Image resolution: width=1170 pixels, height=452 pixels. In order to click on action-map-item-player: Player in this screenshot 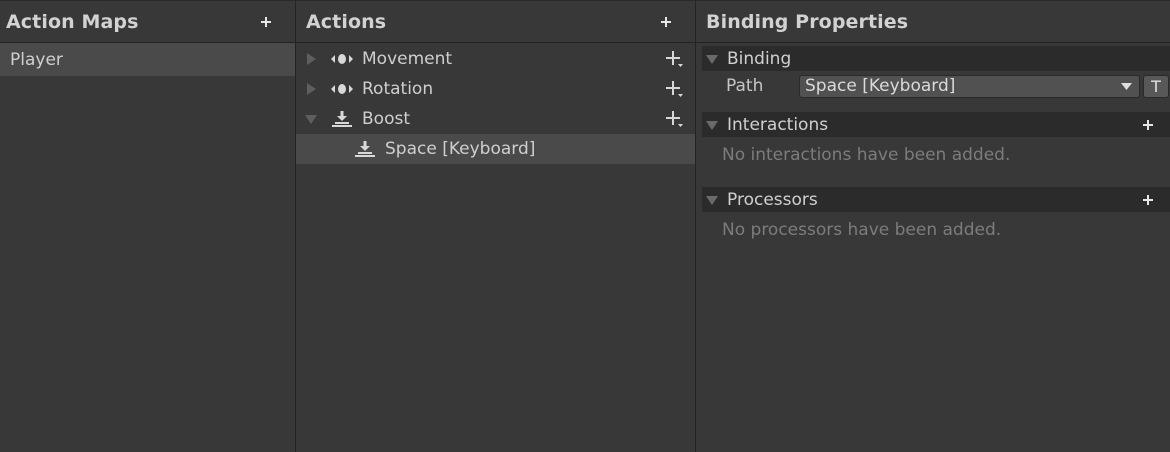, I will do `click(147, 59)`.